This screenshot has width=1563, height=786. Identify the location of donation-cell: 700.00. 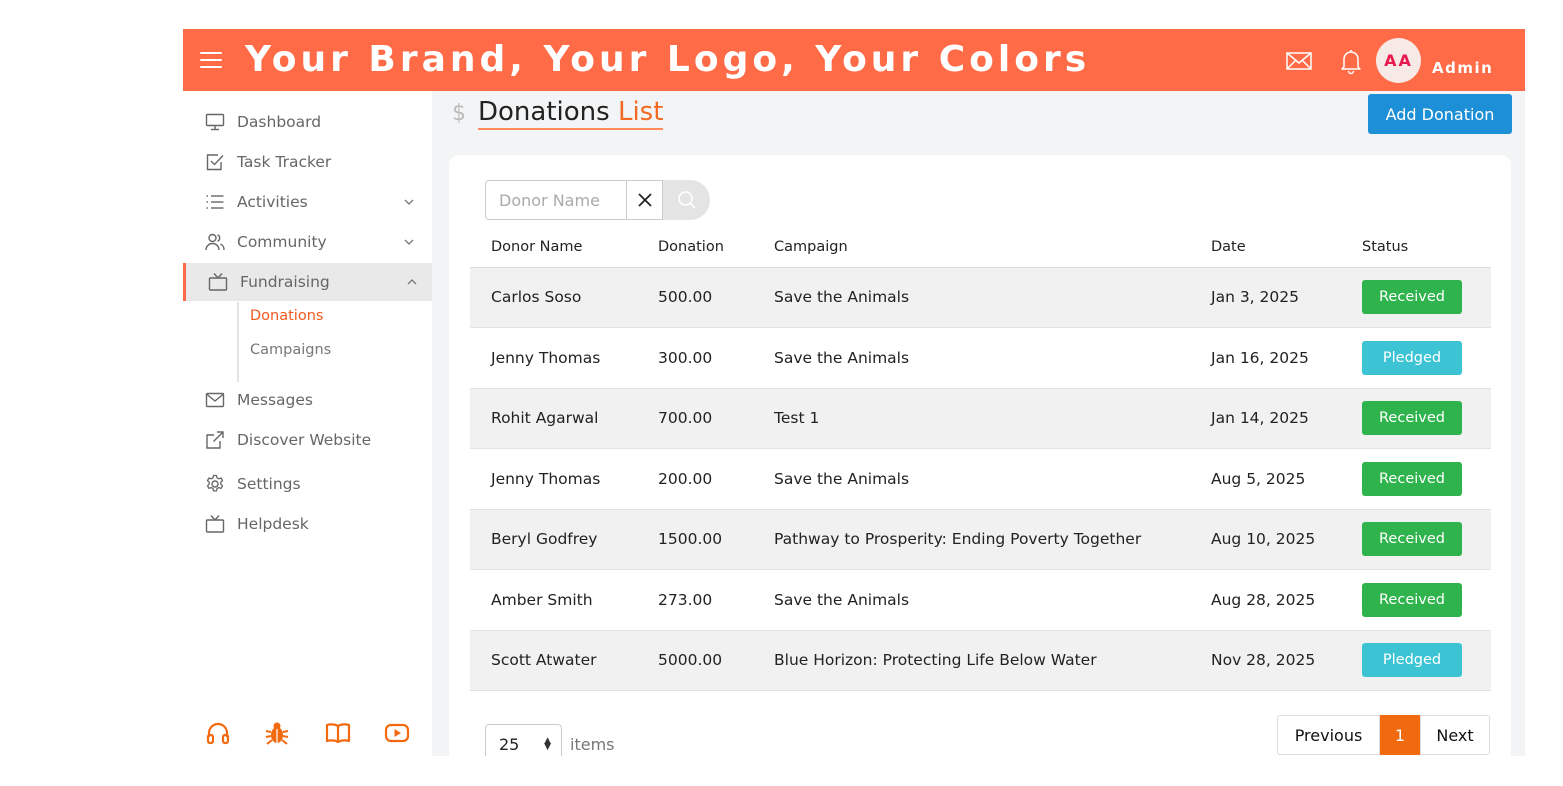
(695, 418).